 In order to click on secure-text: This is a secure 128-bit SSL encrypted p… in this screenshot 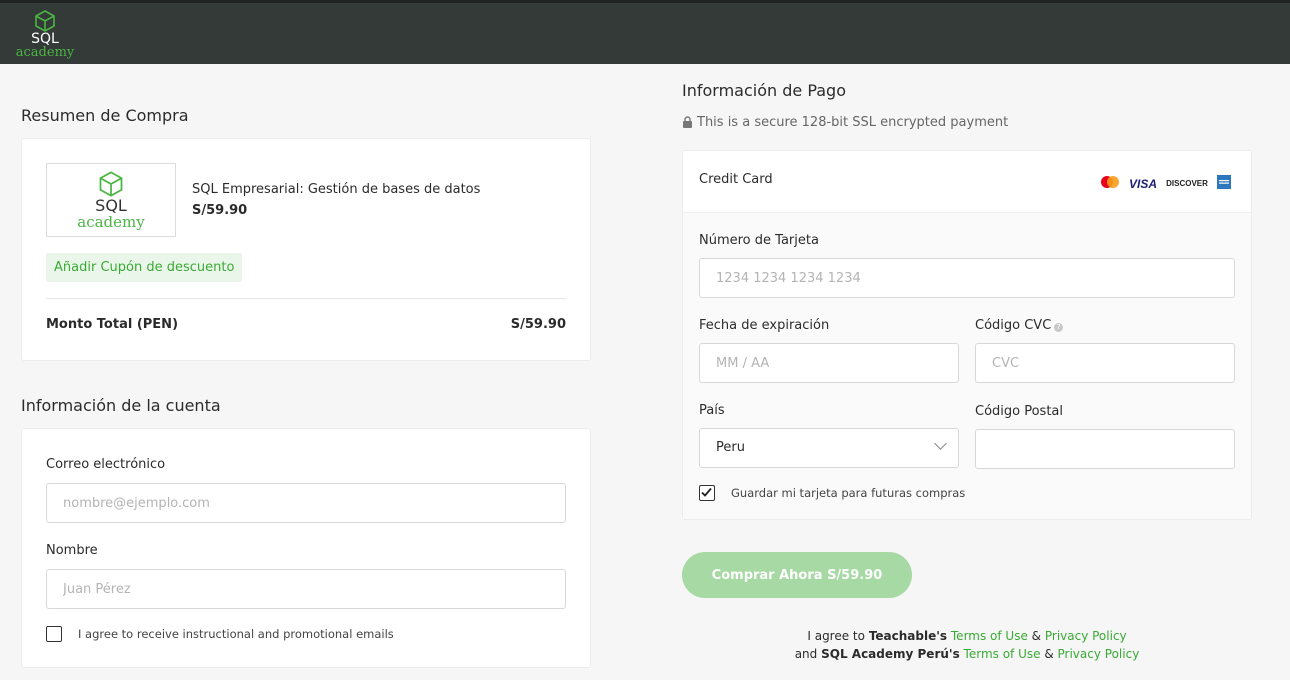, I will do `click(853, 122)`.